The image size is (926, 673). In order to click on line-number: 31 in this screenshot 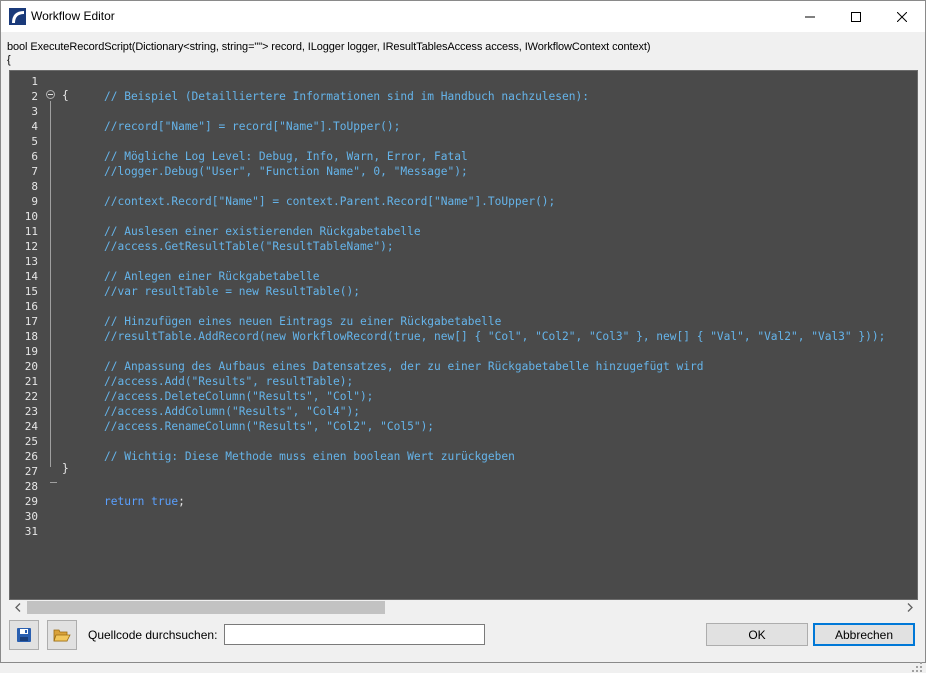, I will do `click(31, 531)`.